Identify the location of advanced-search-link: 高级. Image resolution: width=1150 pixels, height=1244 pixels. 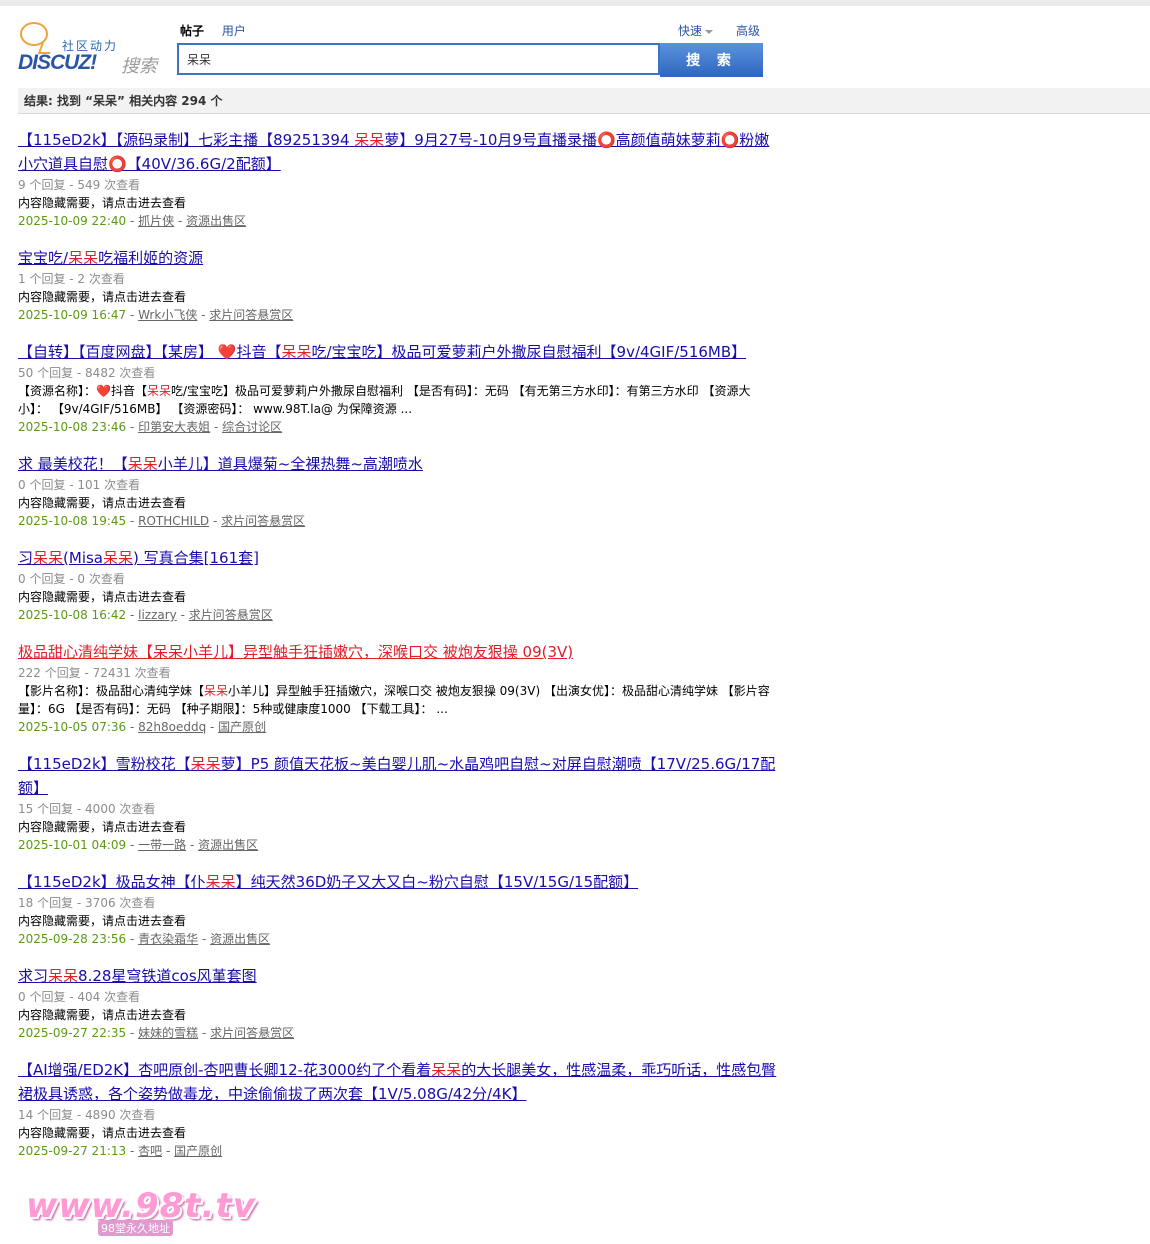
(748, 30).